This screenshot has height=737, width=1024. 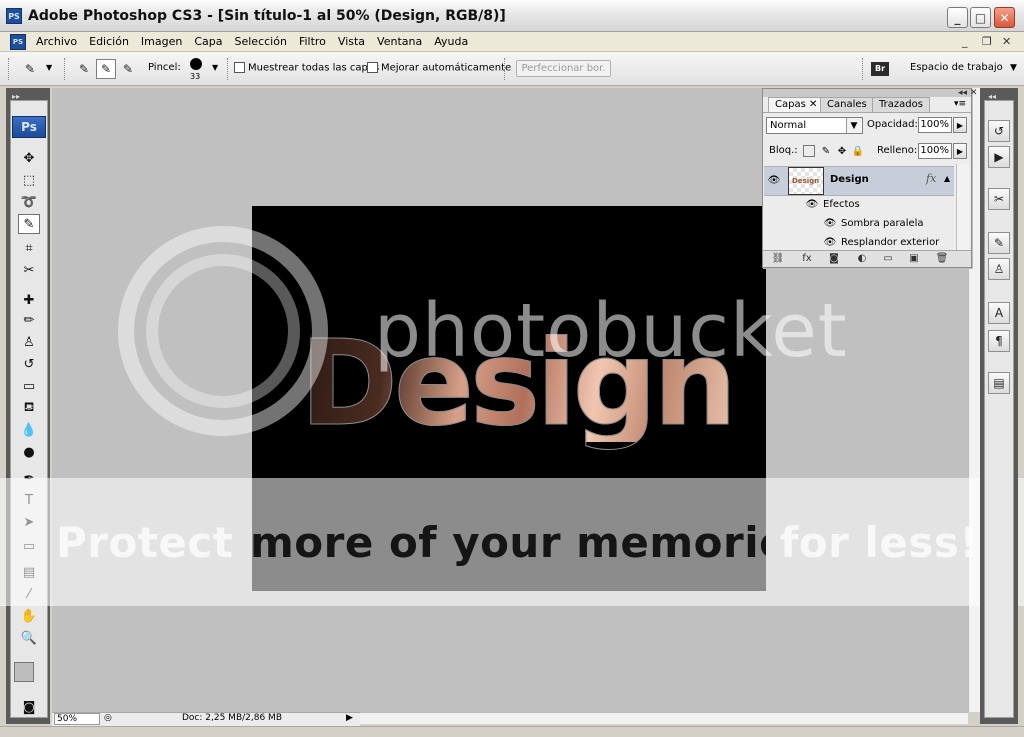 I want to click on dodge-tool-icon: ●, so click(x=29, y=452).